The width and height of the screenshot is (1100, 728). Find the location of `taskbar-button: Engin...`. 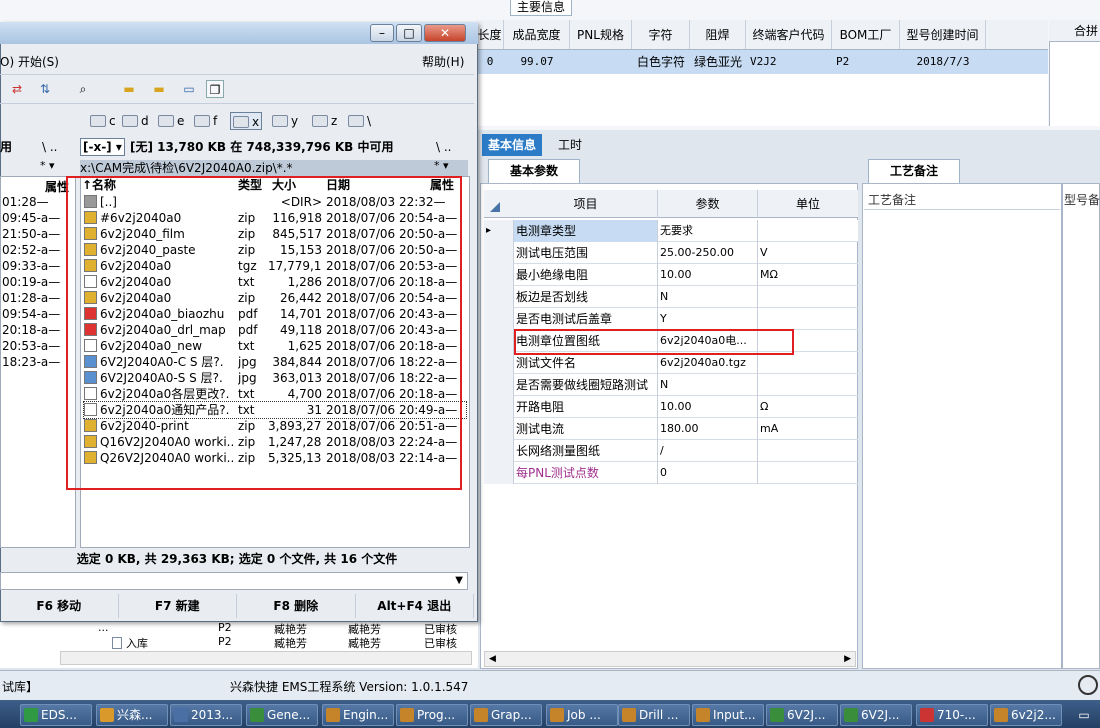

taskbar-button: Engin... is located at coordinates (358, 715).